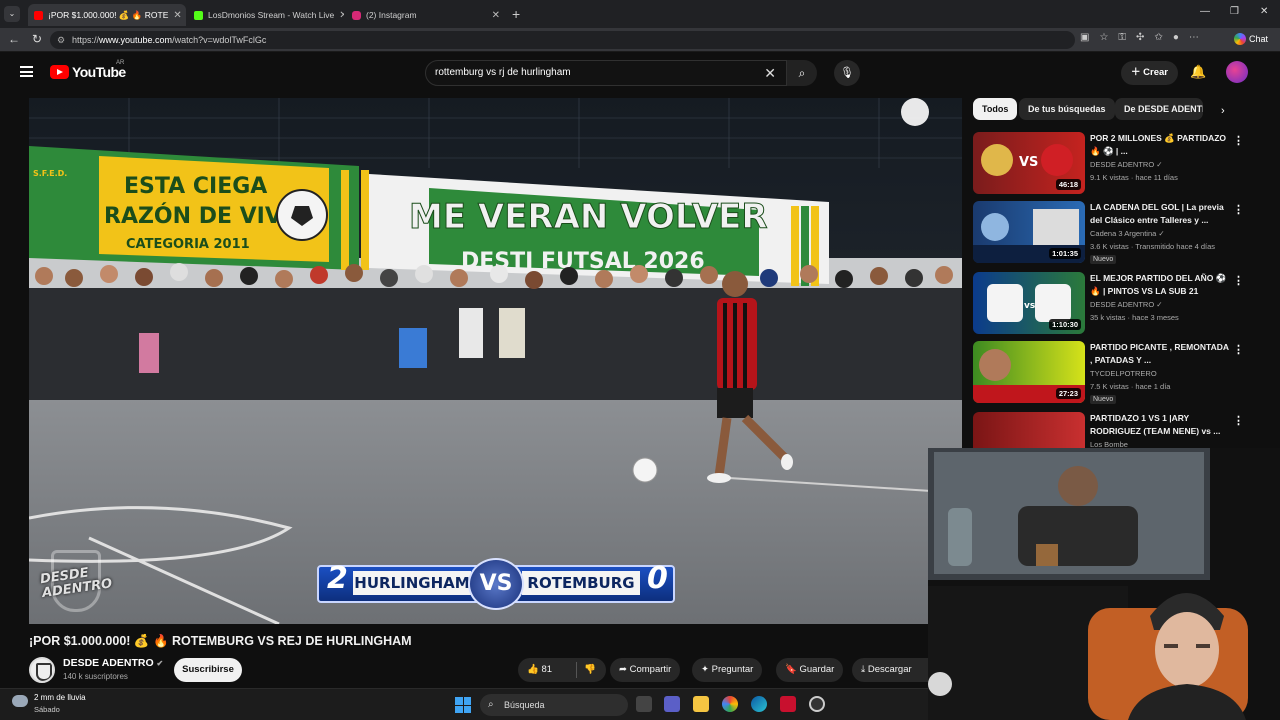 This screenshot has height=720, width=1280. I want to click on channel-avatar, so click(42, 670).